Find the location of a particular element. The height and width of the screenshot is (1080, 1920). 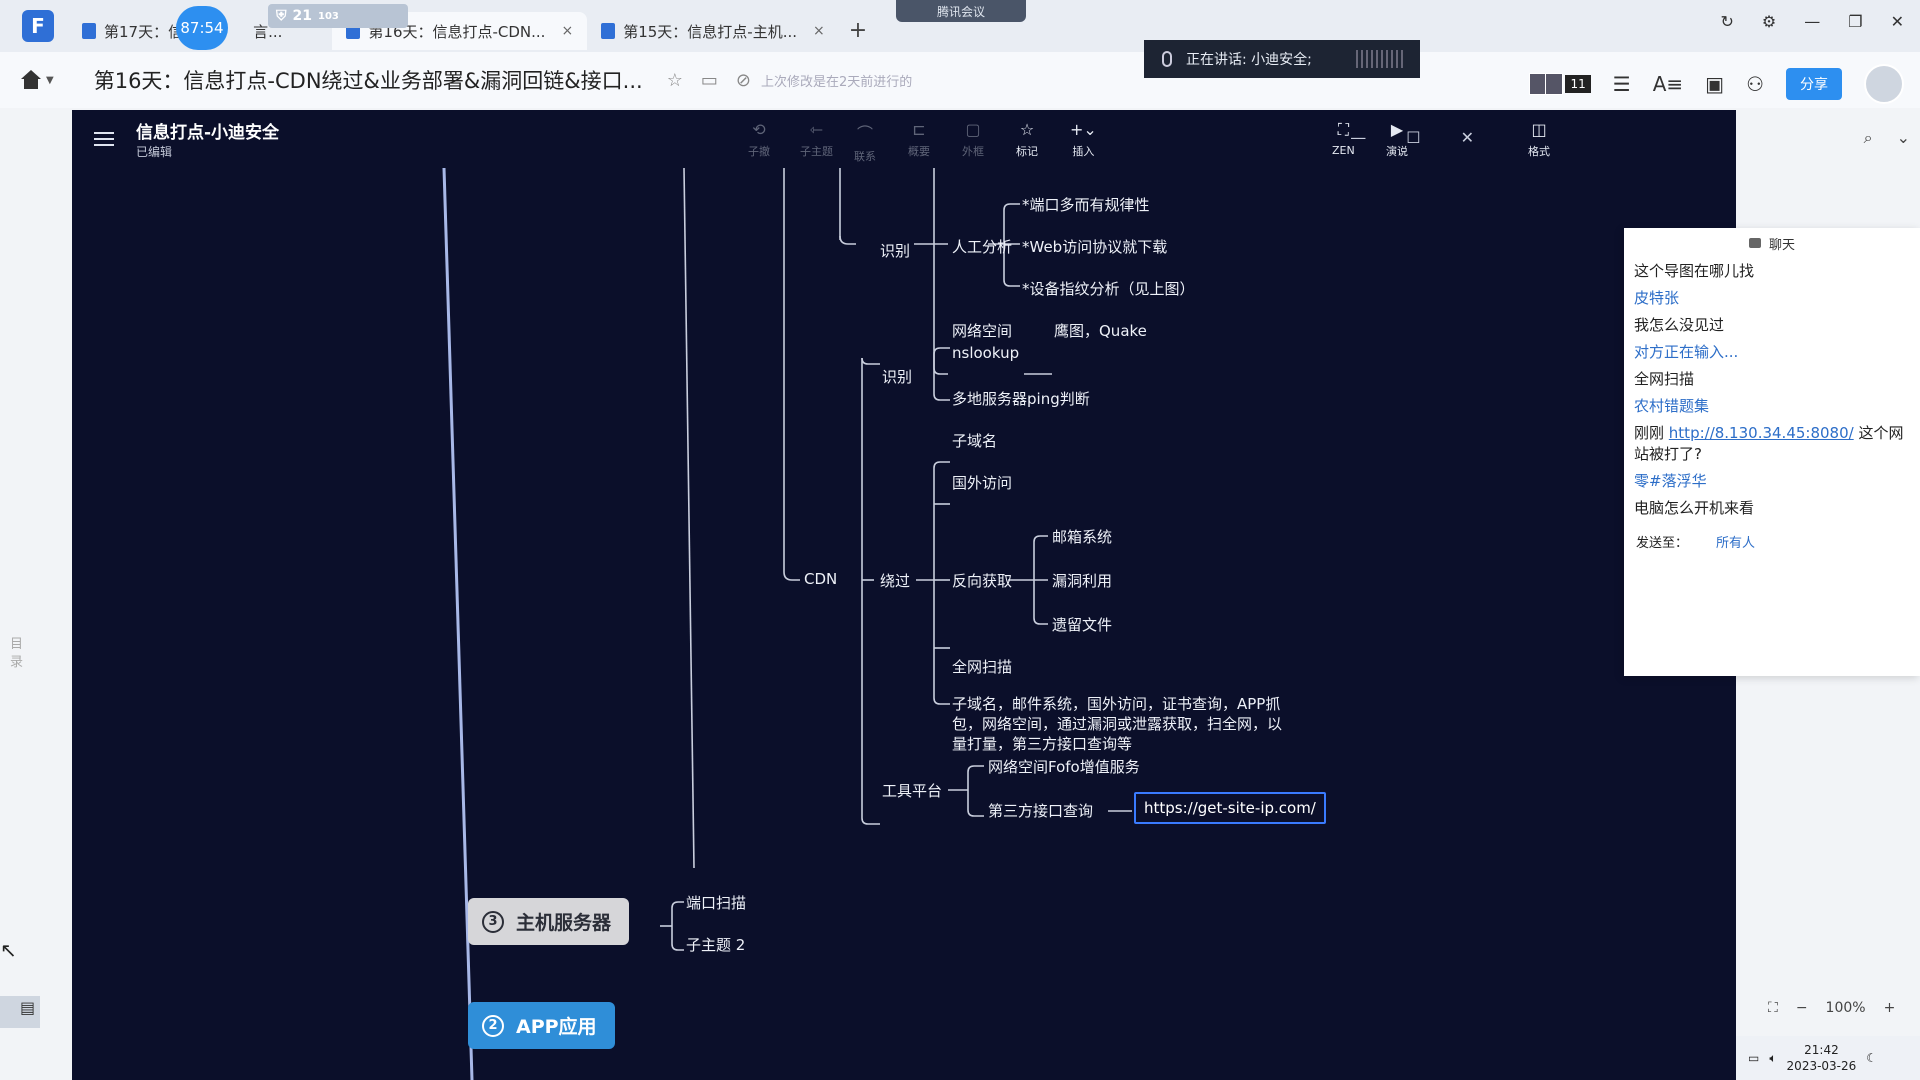

document-icon is located at coordinates (89, 31).